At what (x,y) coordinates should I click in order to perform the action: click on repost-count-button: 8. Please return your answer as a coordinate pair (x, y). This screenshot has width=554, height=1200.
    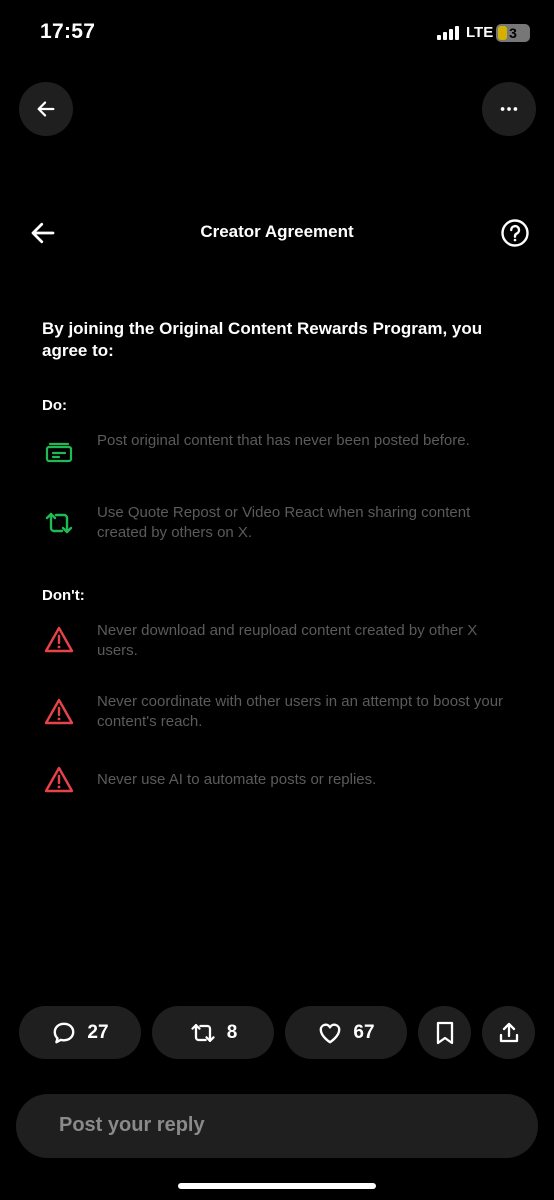
    Looking at the image, I should click on (213, 1032).